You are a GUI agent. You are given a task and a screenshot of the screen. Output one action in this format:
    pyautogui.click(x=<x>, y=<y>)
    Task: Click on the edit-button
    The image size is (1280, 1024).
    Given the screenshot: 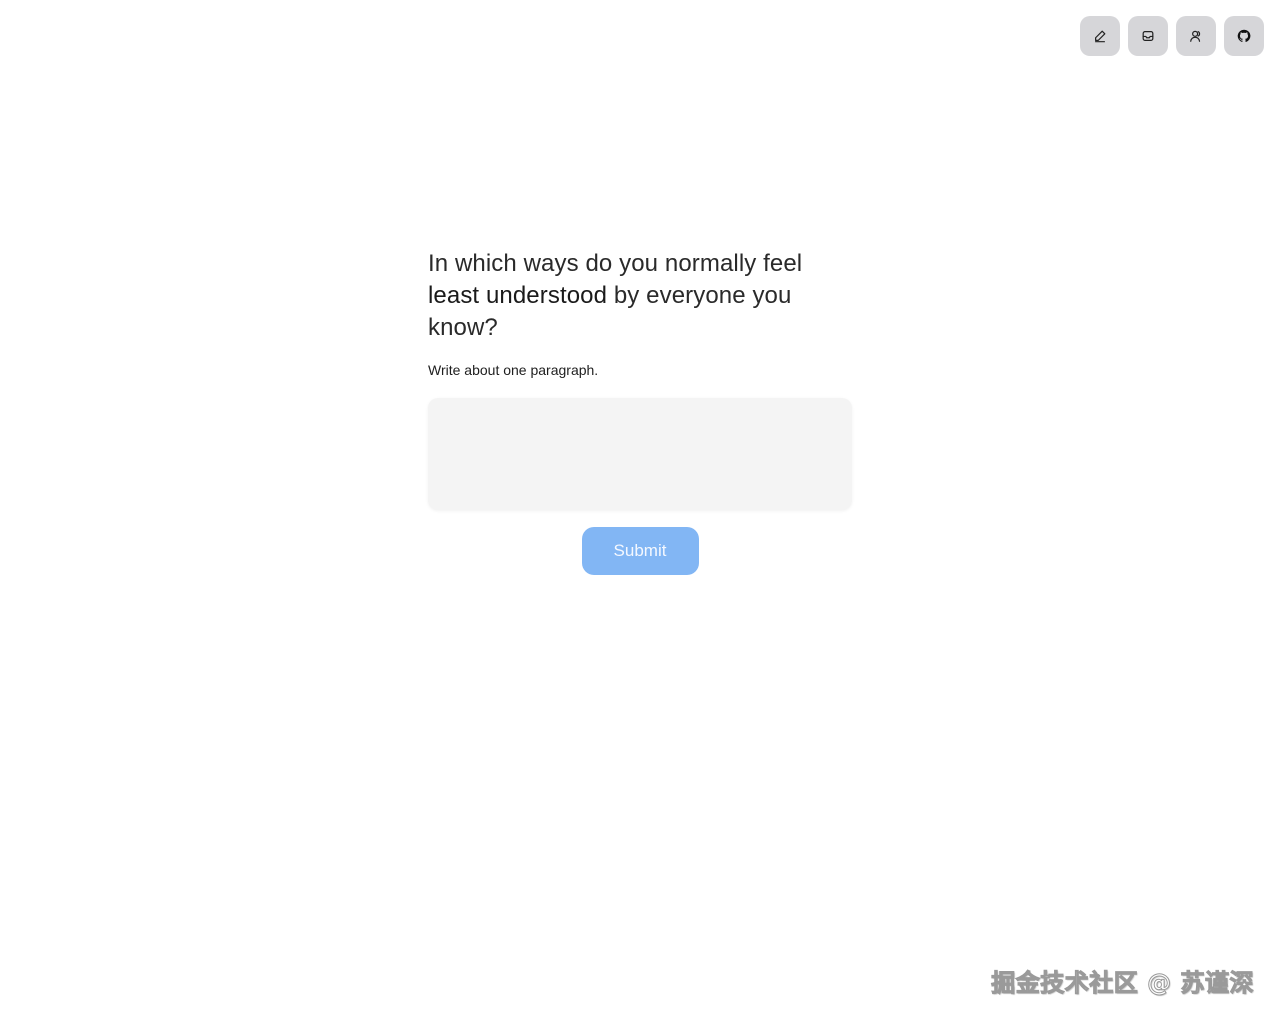 What is the action you would take?
    pyautogui.click(x=1100, y=36)
    